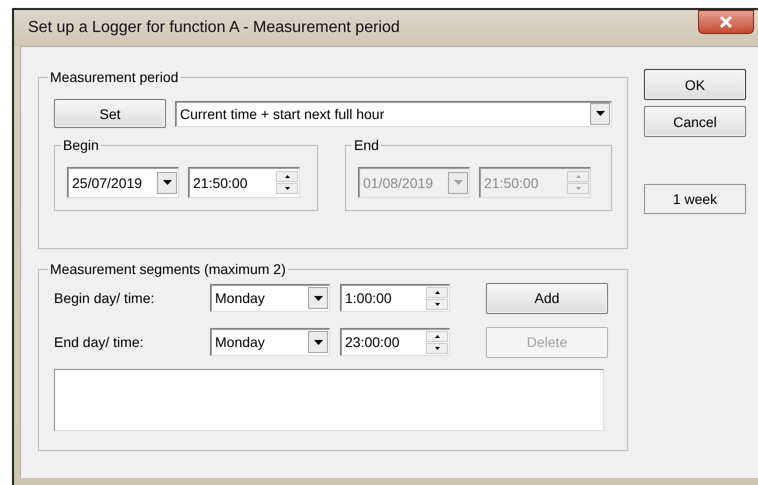 Image resolution: width=758 pixels, height=485 pixels. Describe the element at coordinates (395, 342) in the screenshot. I see `time-field: 23:00:00` at that location.